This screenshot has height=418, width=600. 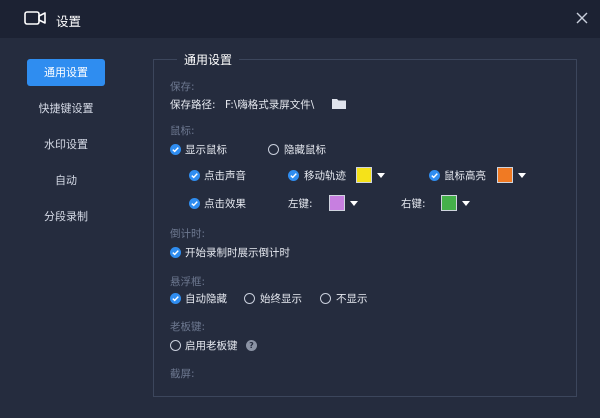 What do you see at coordinates (206, 299) in the screenshot?
I see `auto-hide-label: 自动隐藏` at bounding box center [206, 299].